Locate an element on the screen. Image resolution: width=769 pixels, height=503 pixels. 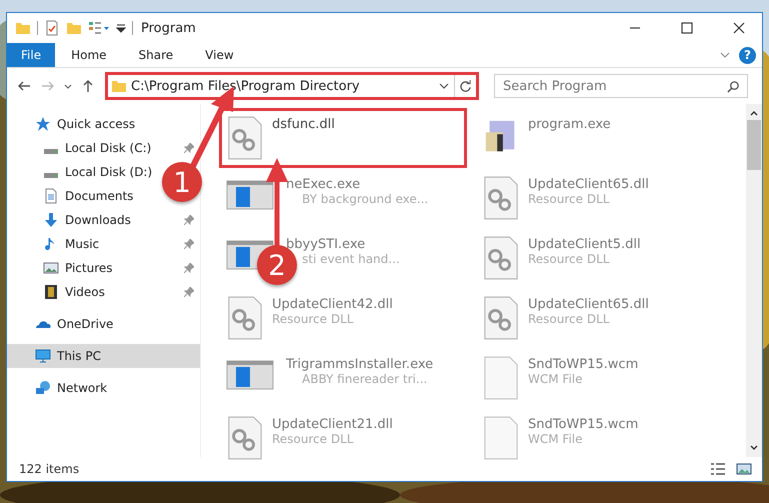
view-dropdown-icon is located at coordinates (99, 28).